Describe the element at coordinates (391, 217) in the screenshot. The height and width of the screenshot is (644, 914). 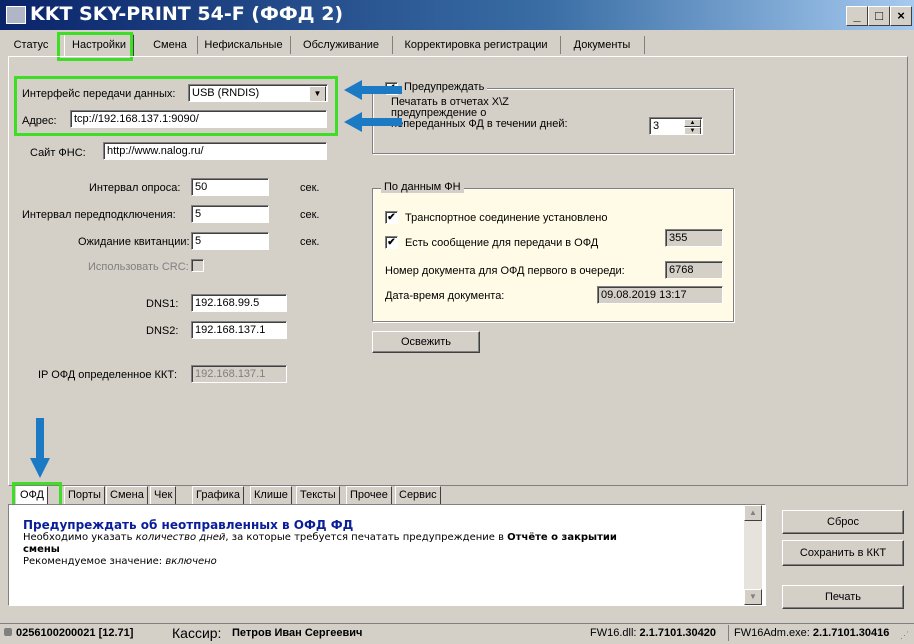
I see `transport-checkbox: ✔` at that location.